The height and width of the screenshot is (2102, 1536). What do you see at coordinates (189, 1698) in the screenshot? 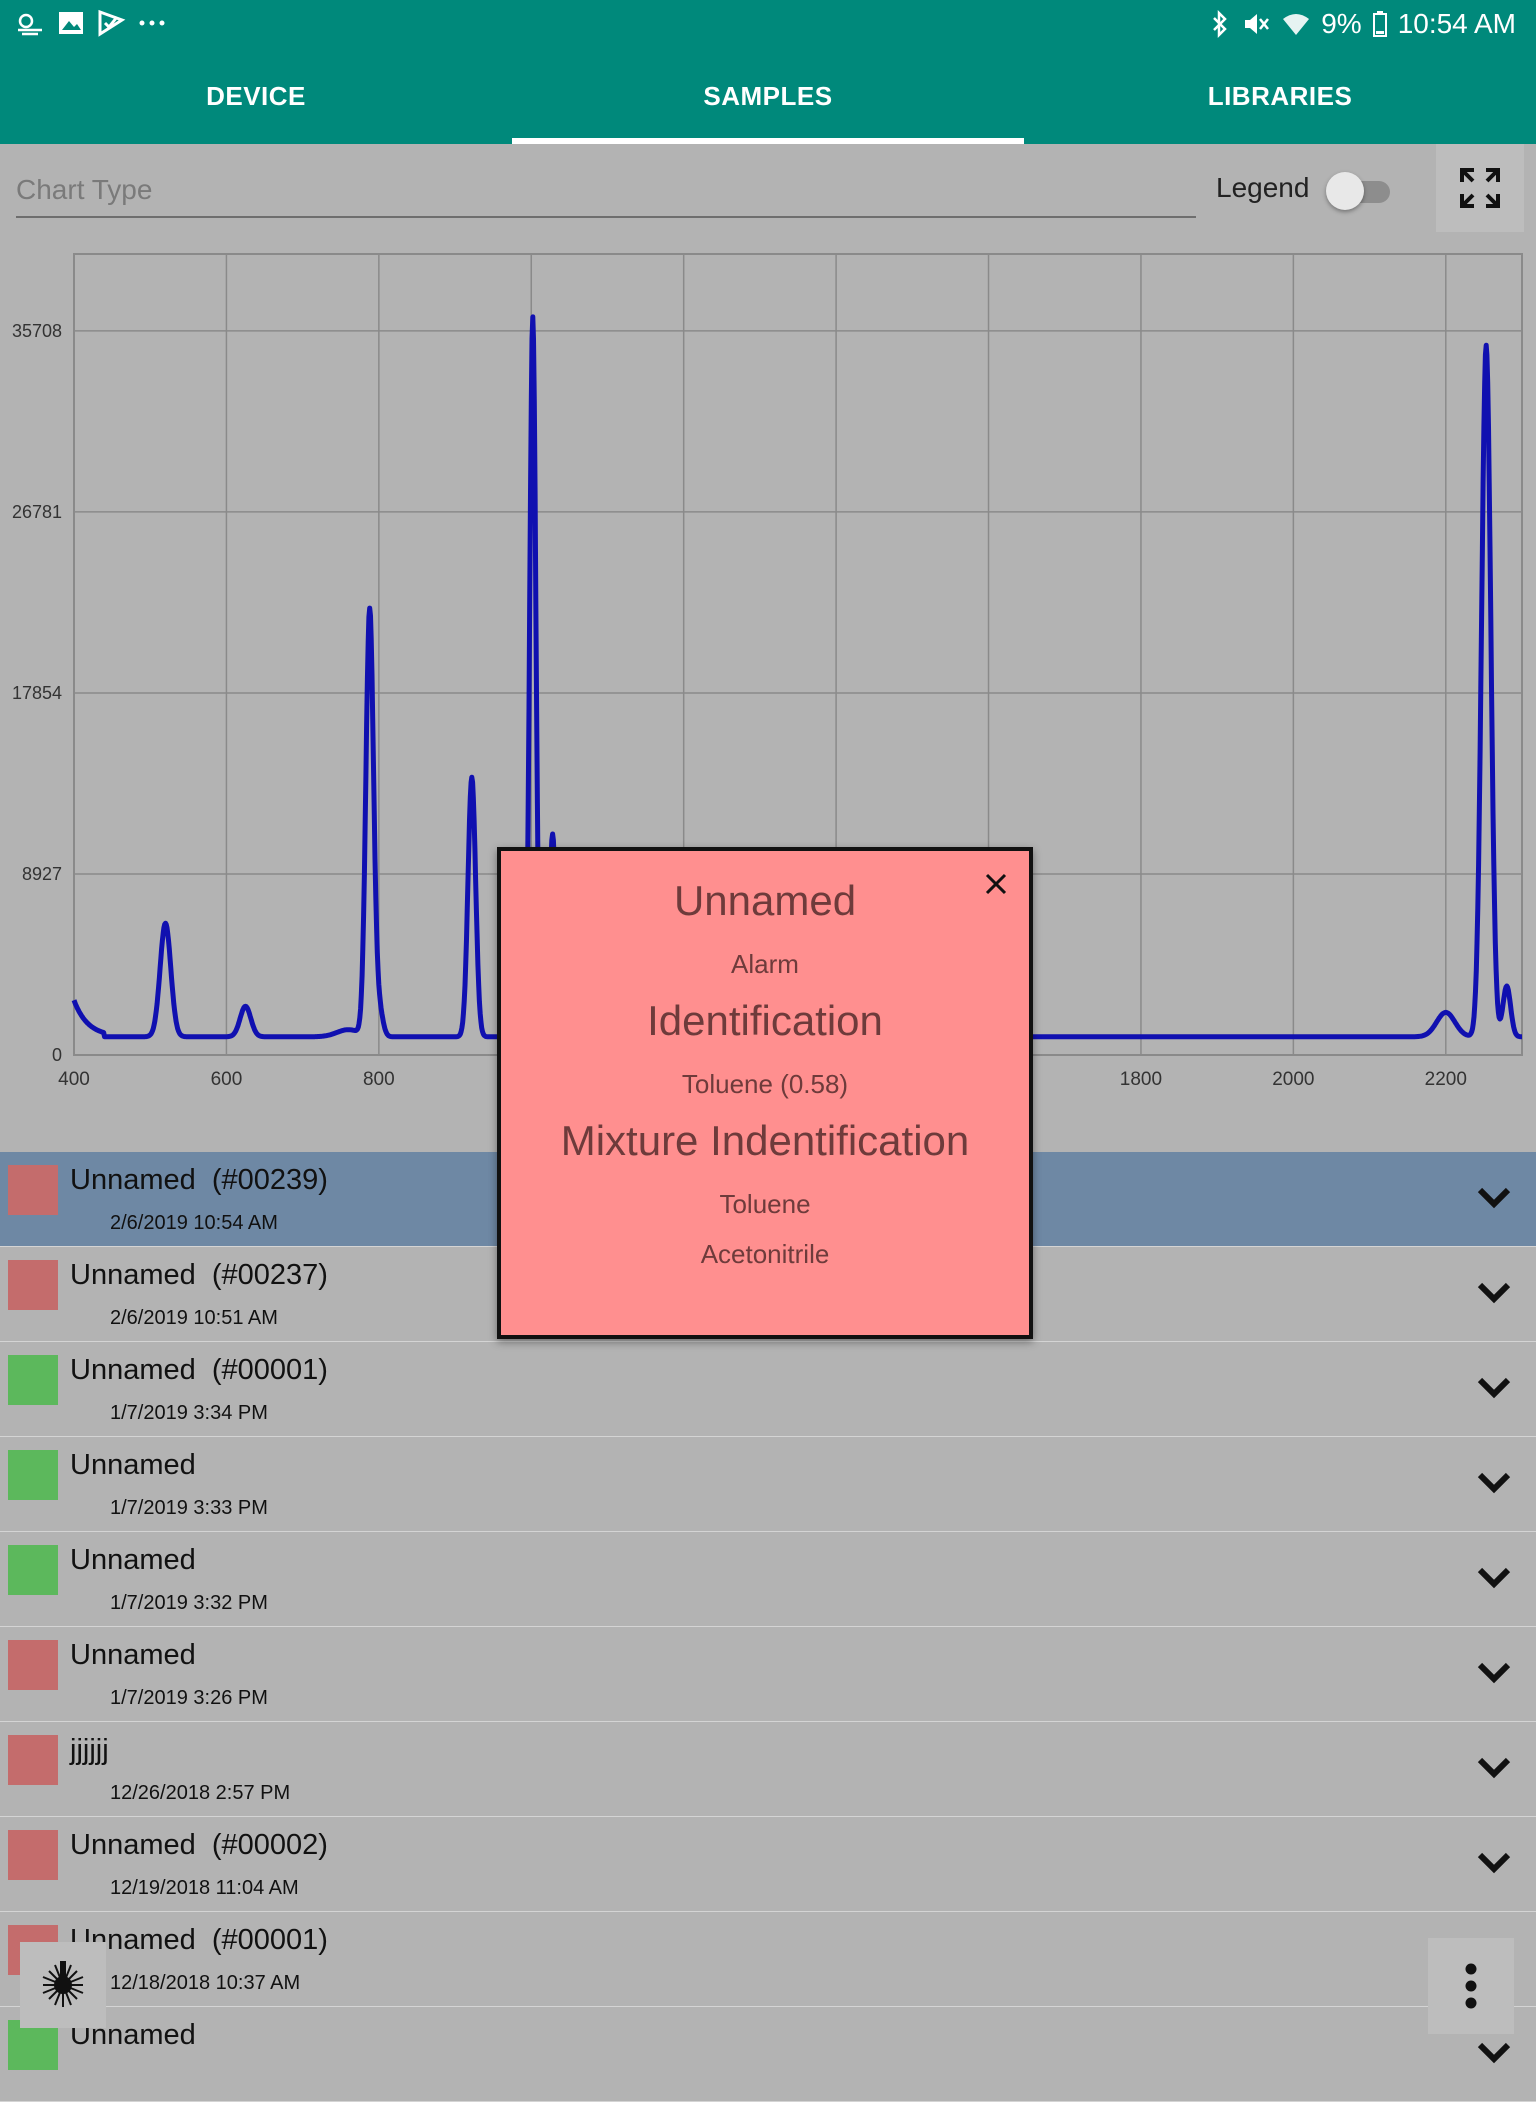
I see `sample-date: 1/7/2019 3:26 PM` at bounding box center [189, 1698].